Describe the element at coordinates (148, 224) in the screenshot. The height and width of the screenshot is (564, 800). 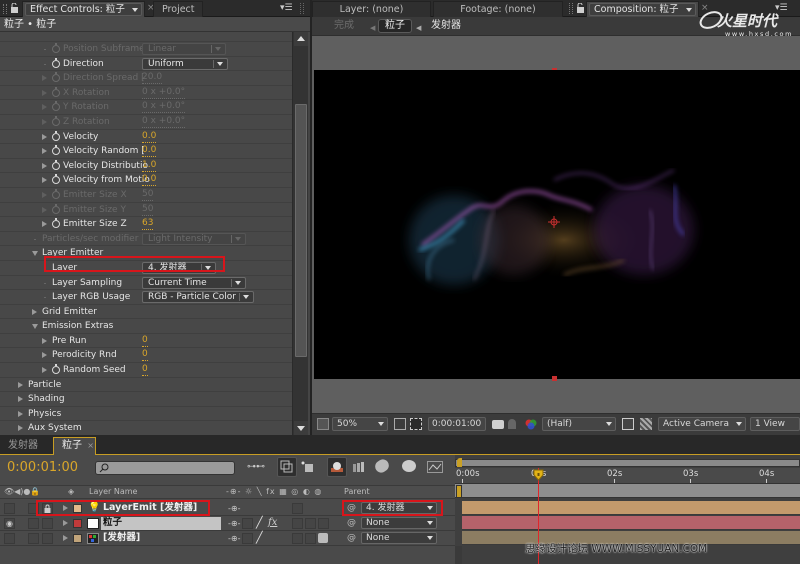
I see `property-value: 63` at that location.